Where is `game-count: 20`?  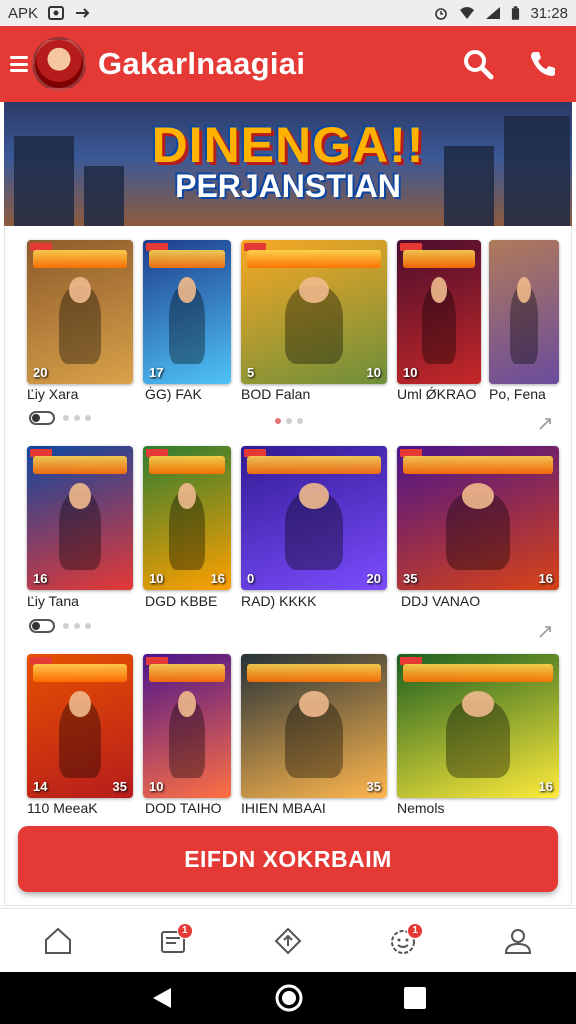 game-count: 20 is located at coordinates (40, 372).